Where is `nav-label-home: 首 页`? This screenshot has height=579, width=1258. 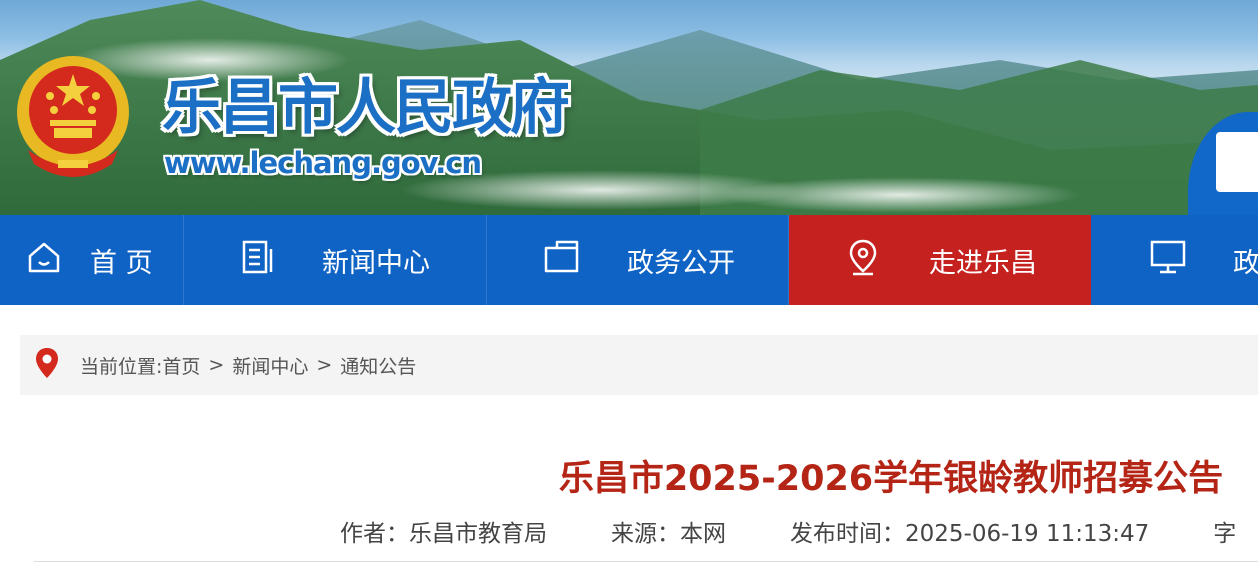
nav-label-home: 首 页 is located at coordinates (121, 263).